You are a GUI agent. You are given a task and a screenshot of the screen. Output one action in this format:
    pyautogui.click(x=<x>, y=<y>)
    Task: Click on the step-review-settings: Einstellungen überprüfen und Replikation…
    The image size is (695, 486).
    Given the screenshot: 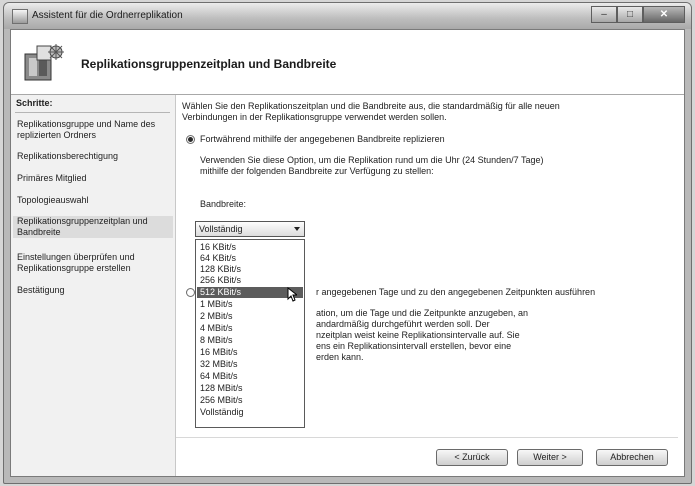 What is the action you would take?
    pyautogui.click(x=76, y=262)
    